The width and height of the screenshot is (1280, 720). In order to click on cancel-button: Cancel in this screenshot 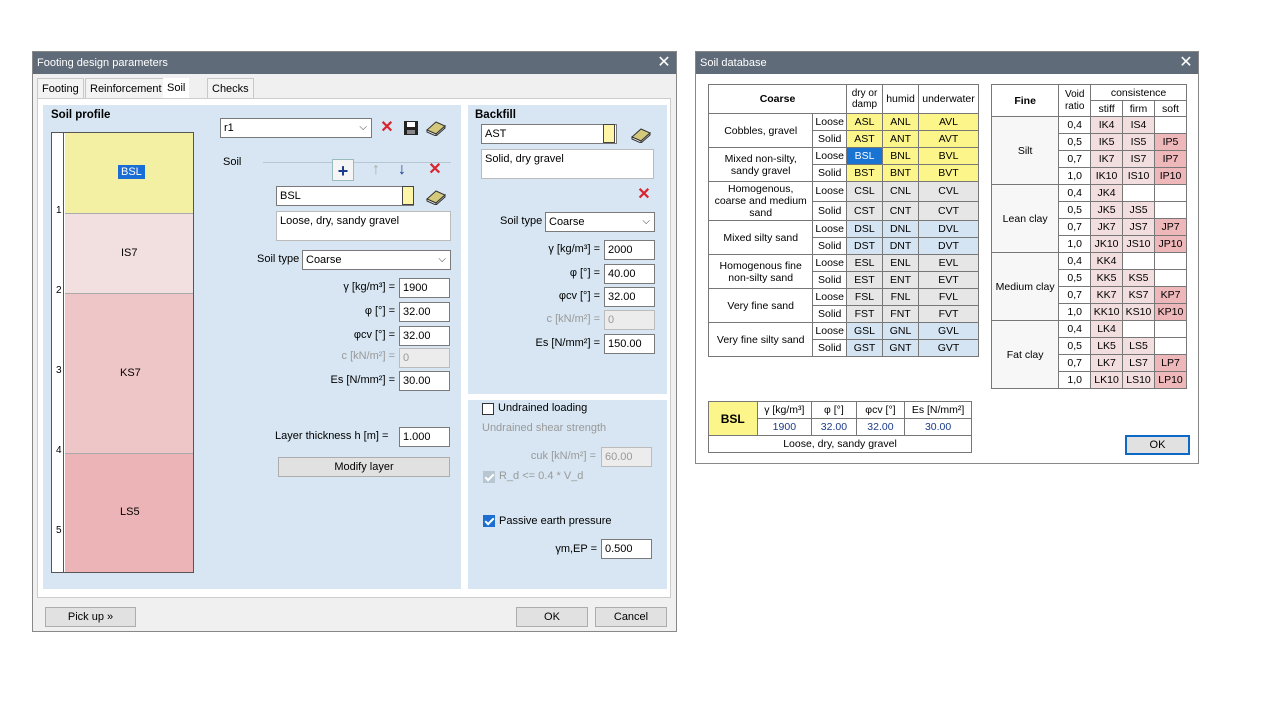, I will do `click(631, 617)`.